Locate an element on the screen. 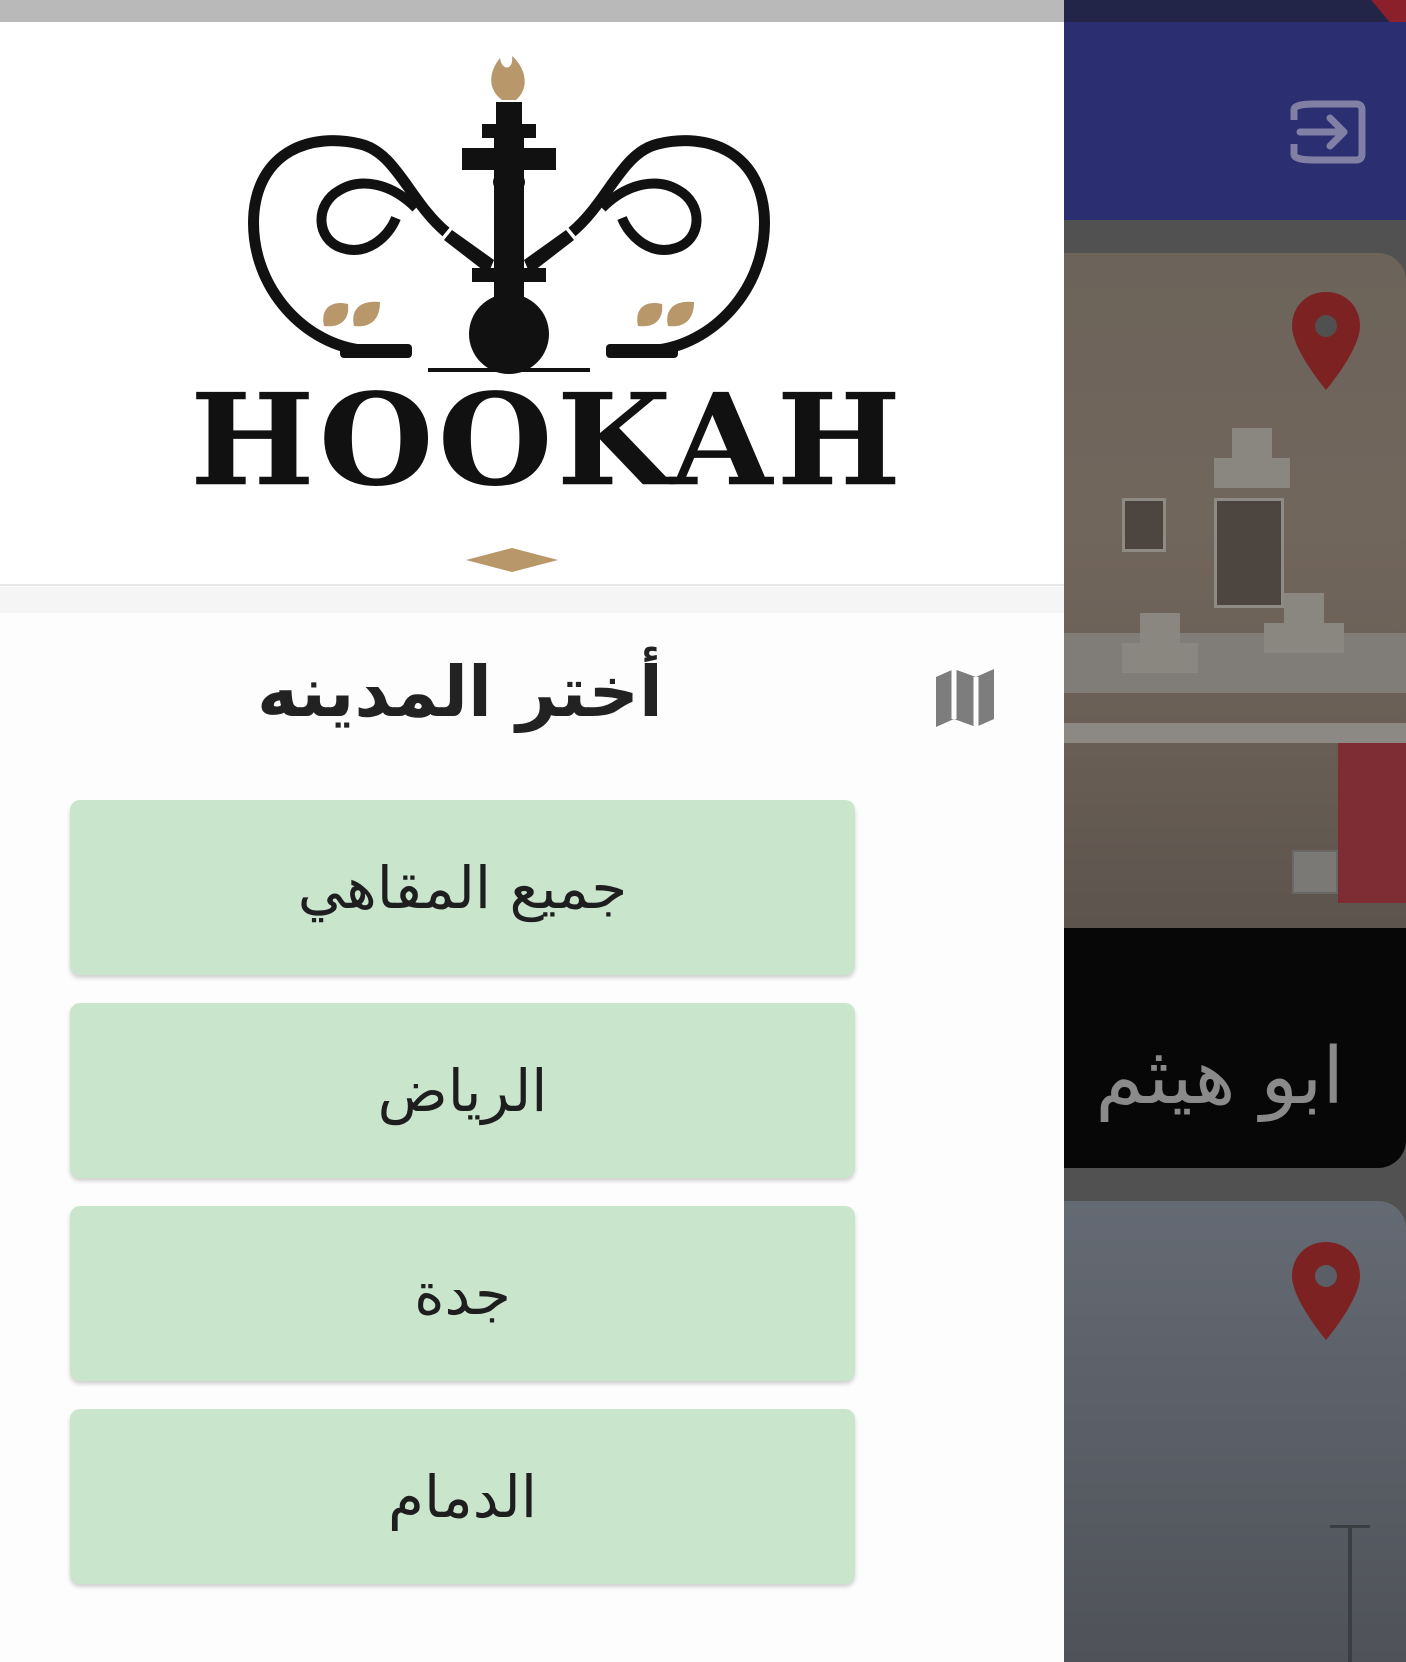  status-bar is located at coordinates (1235, 11).